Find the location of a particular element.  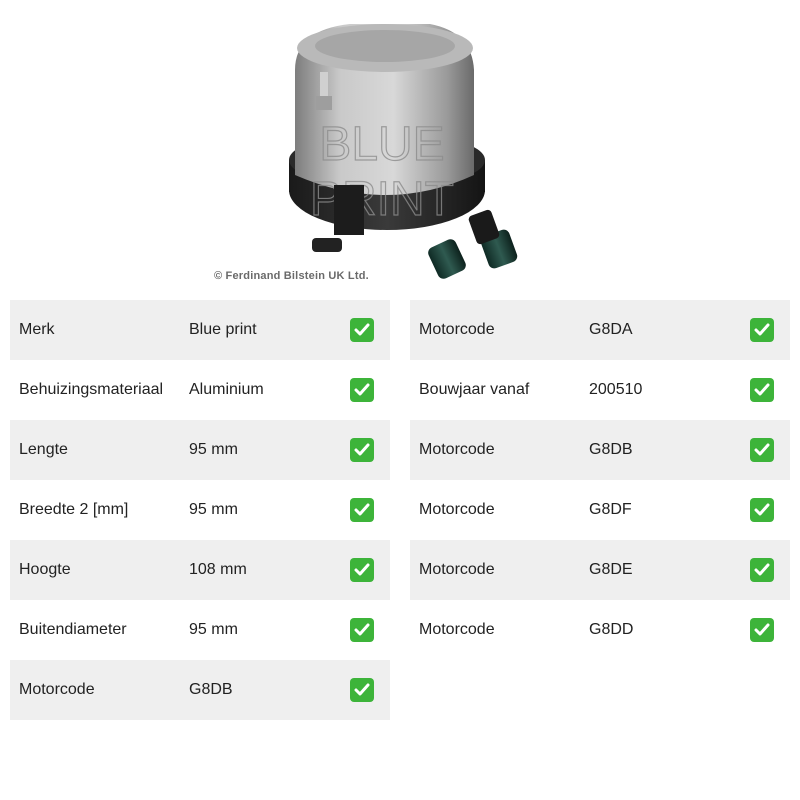

spec-row: Motorcode G8DA is located at coordinates (600, 330).